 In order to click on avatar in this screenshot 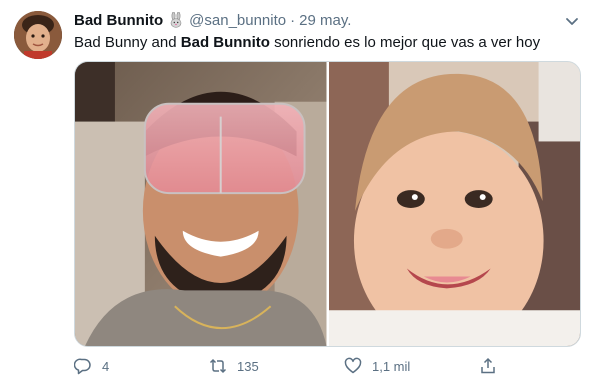, I will do `click(38, 35)`.